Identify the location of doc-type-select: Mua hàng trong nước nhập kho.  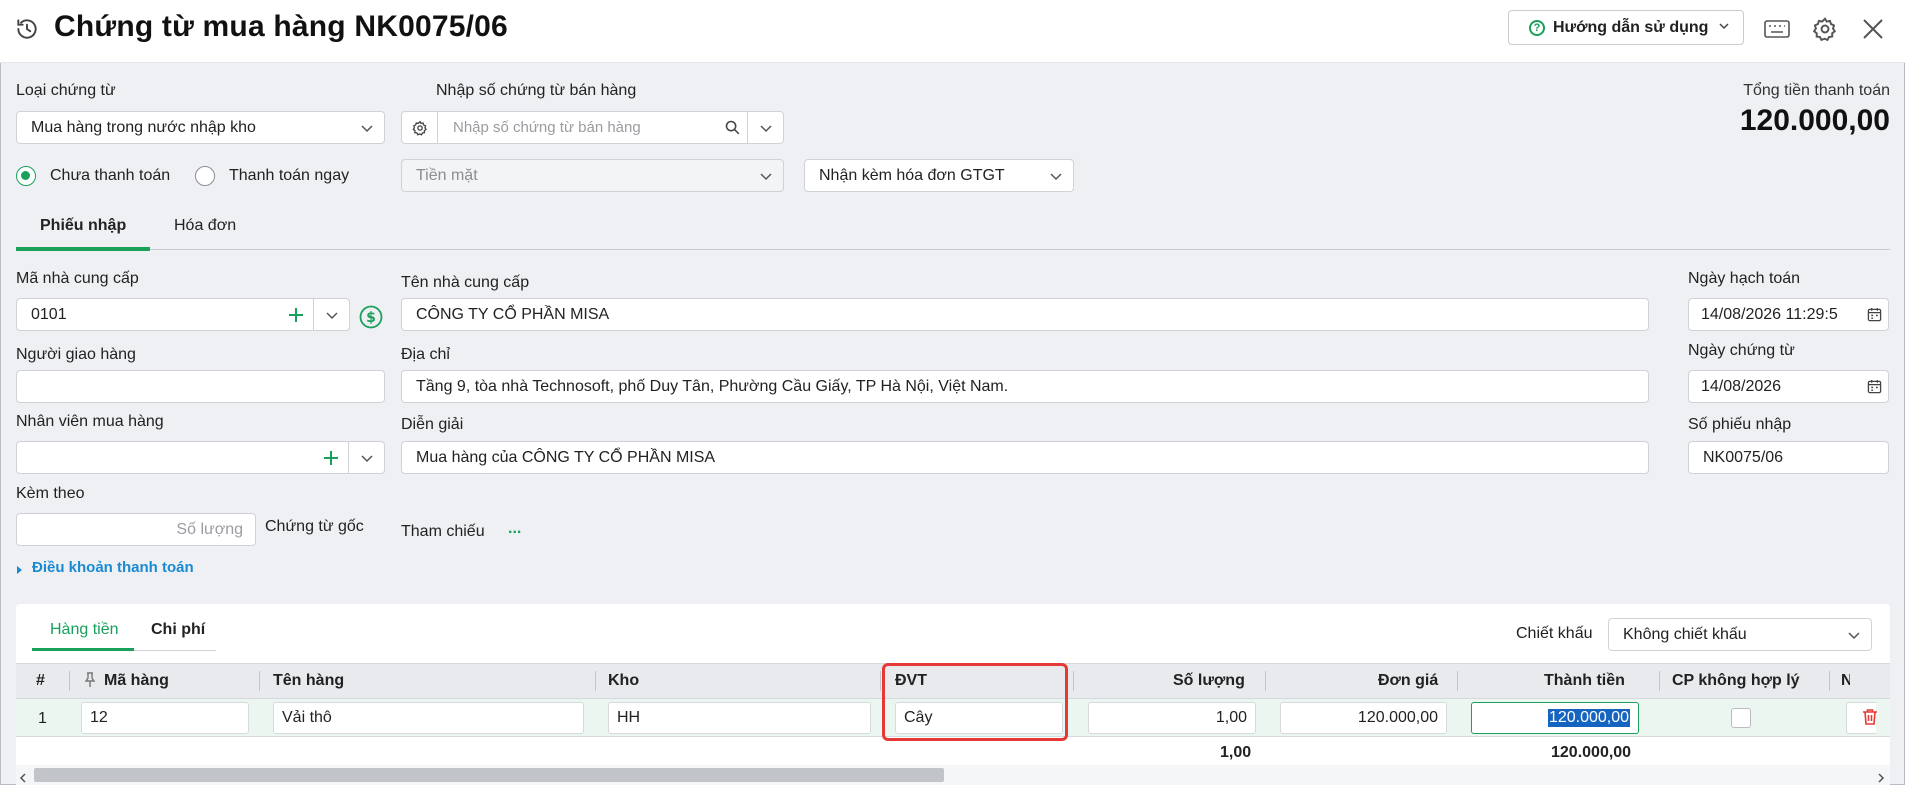
(200, 127).